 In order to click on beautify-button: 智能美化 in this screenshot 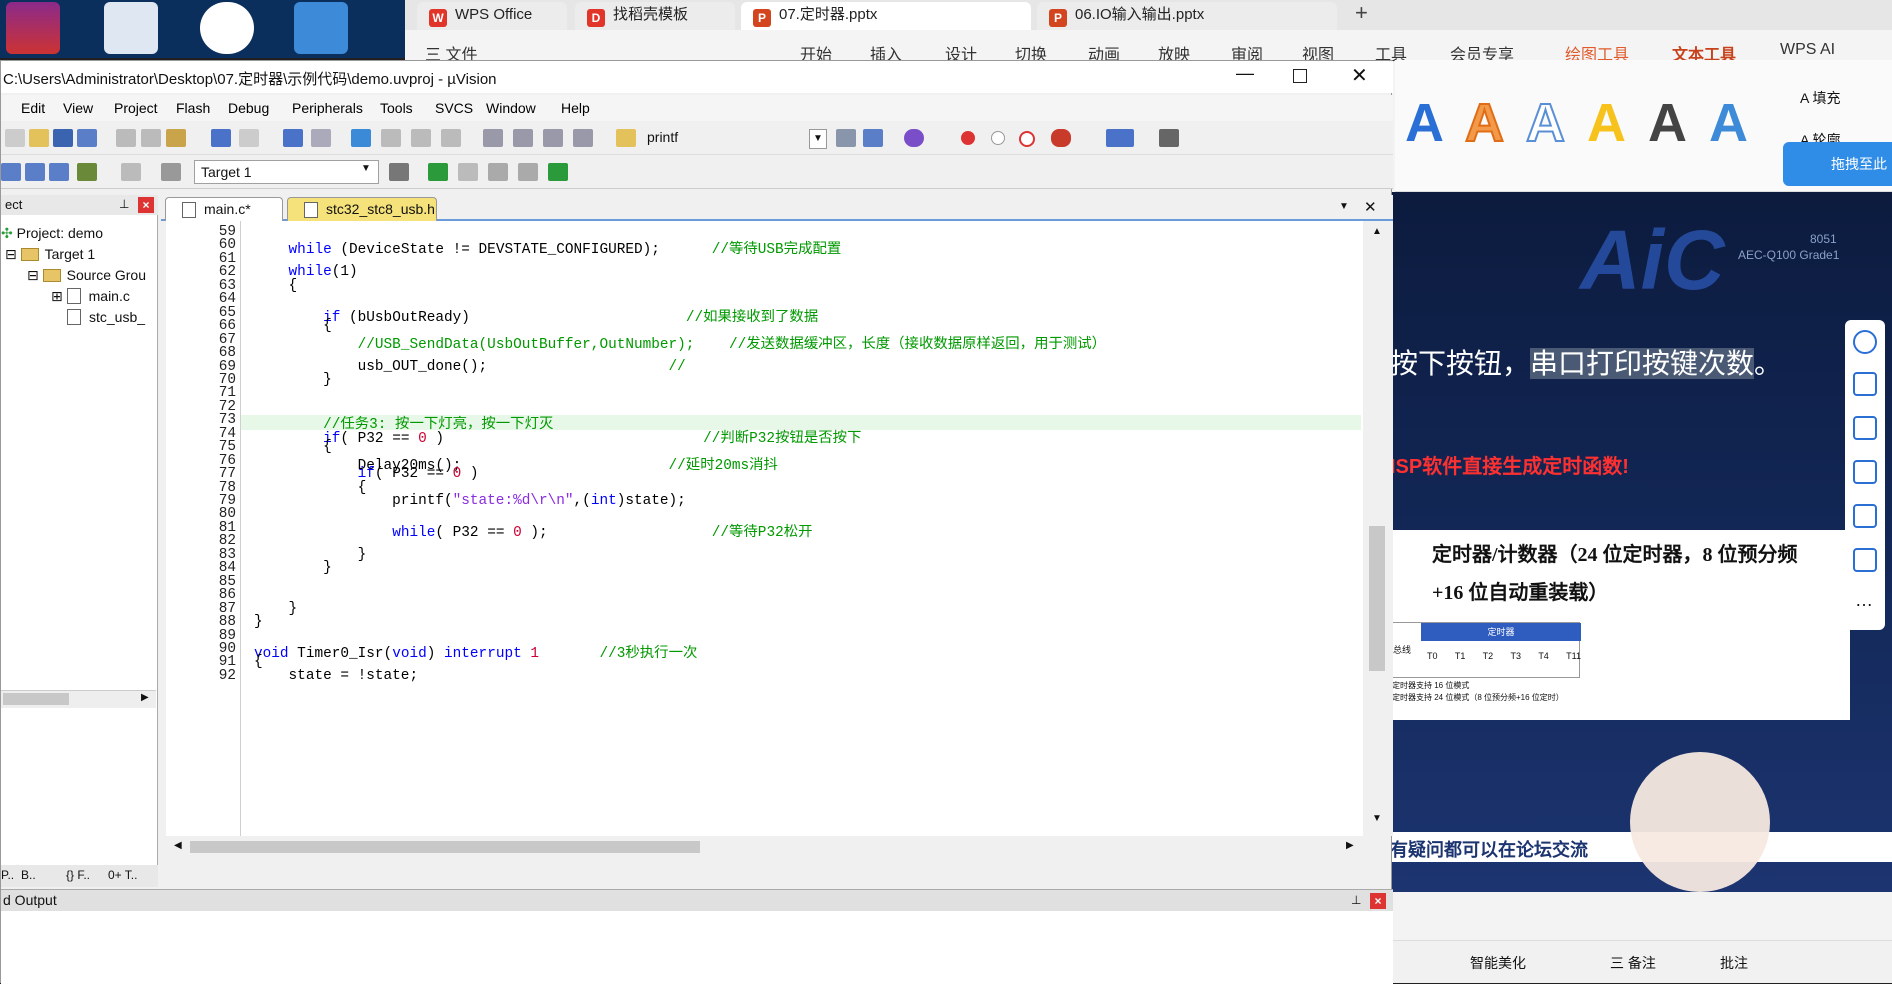, I will do `click(1498, 963)`.